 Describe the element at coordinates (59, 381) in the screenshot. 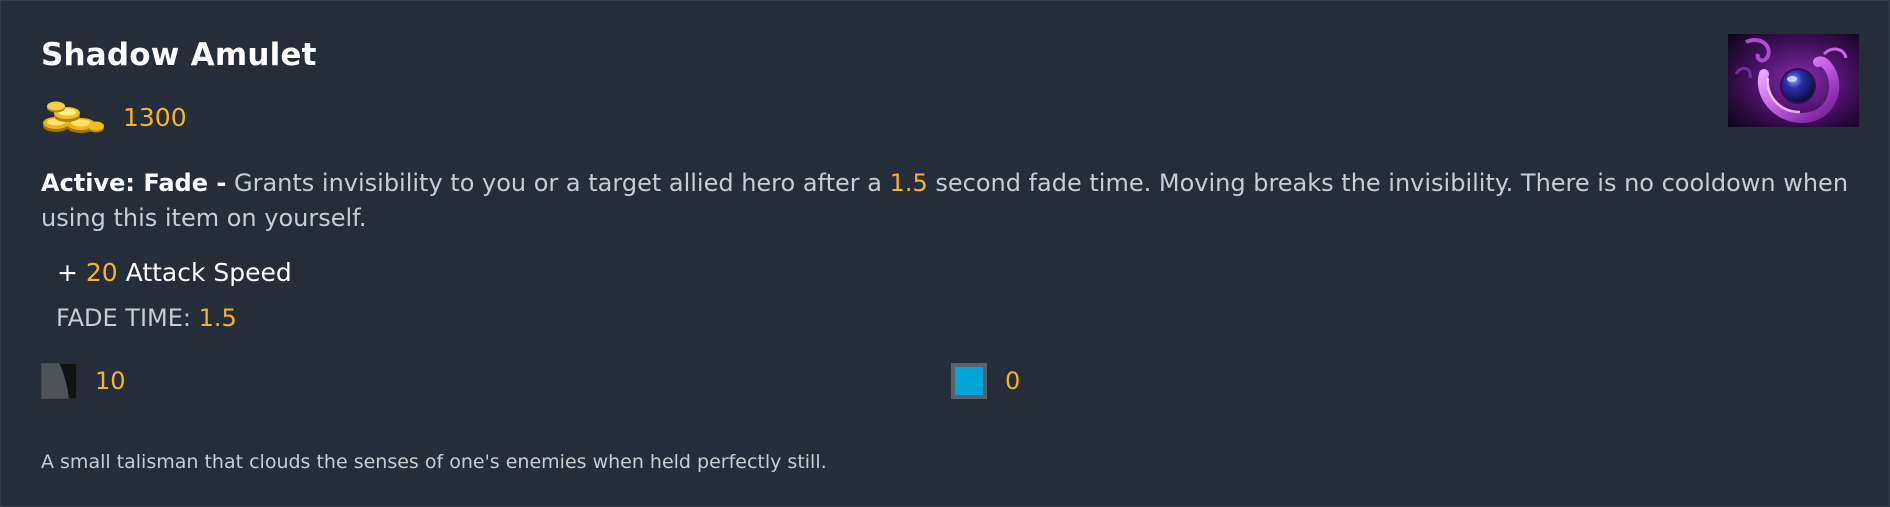

I see `cooldown-icon` at that location.